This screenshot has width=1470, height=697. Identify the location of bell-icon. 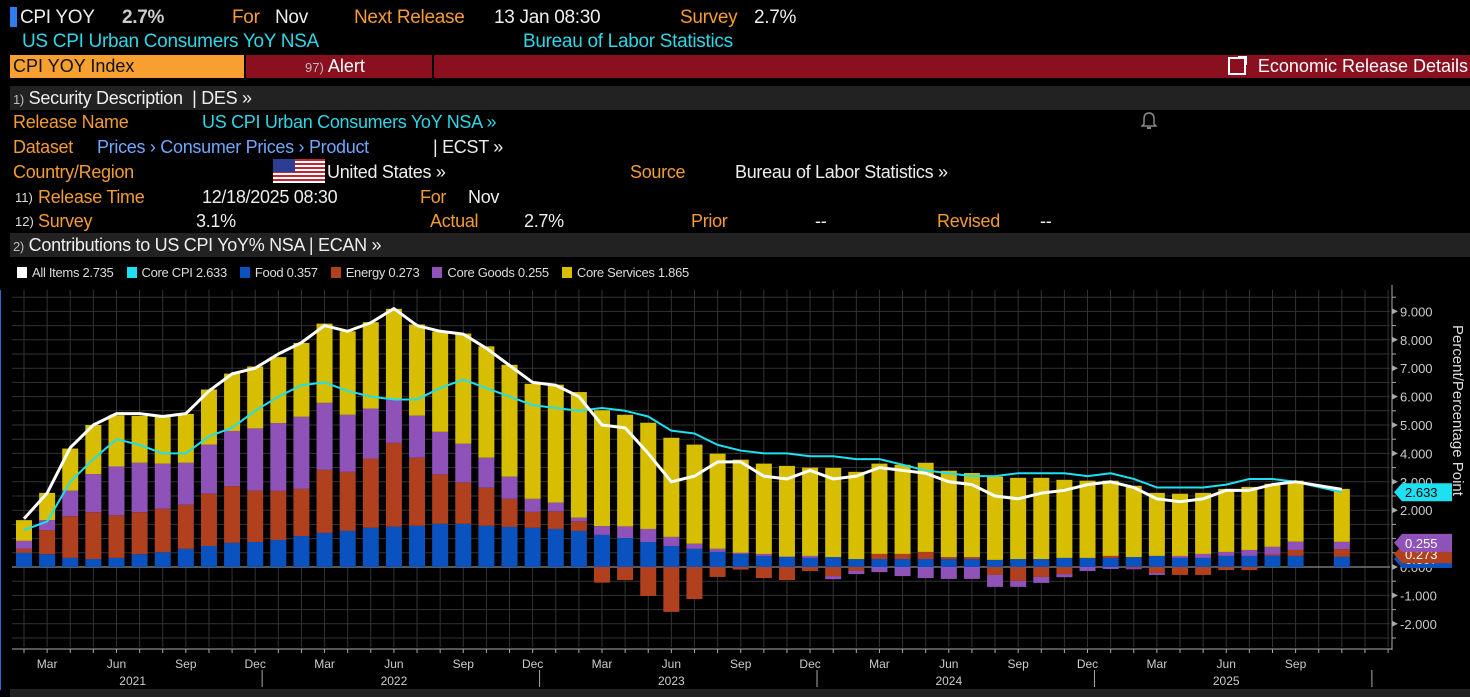
(1149, 121).